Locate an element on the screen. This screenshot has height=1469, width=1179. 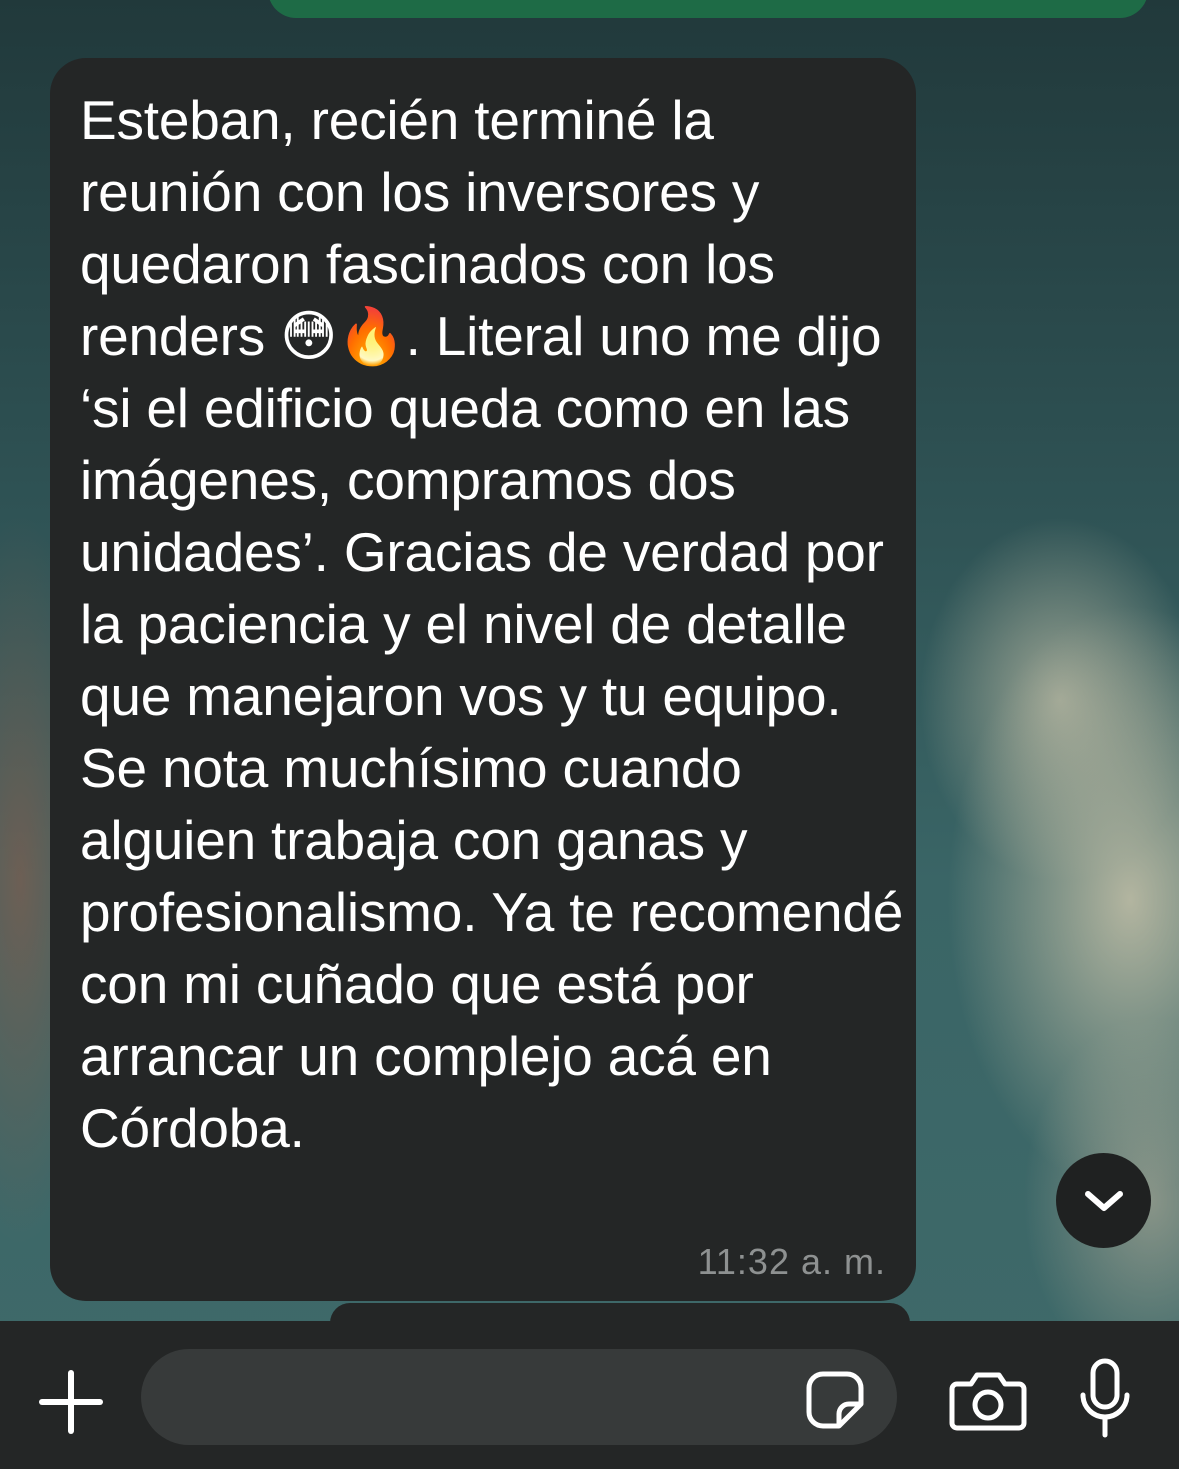
sticker-icon is located at coordinates (835, 1400).